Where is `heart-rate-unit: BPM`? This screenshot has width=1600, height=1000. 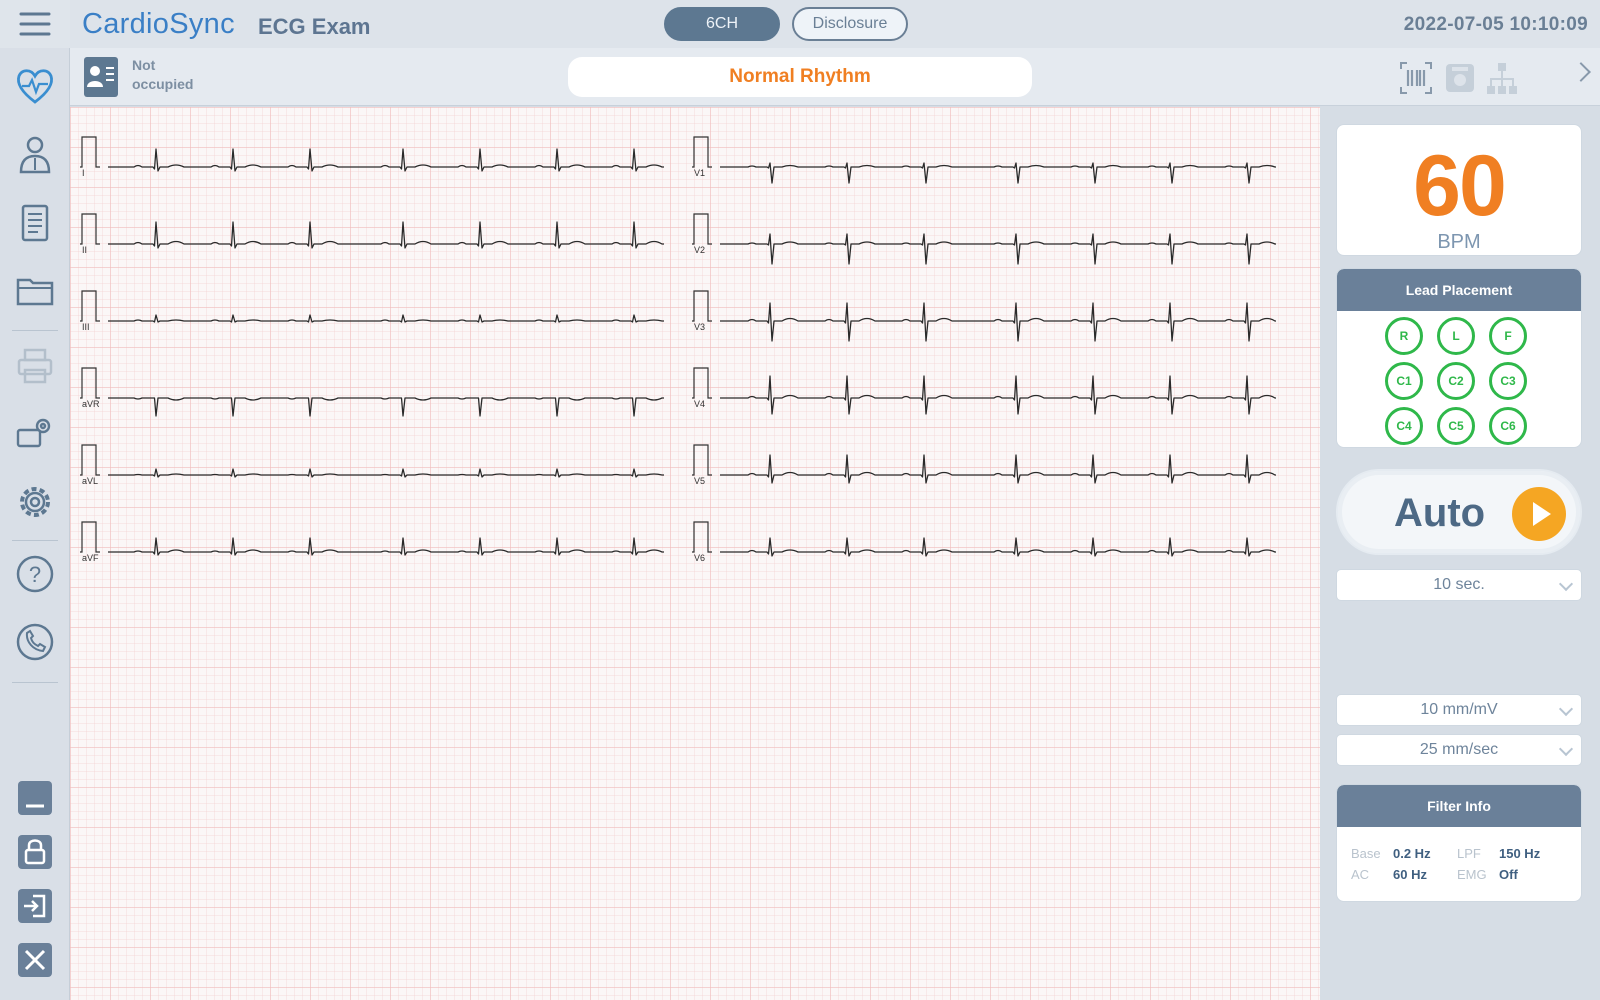
heart-rate-unit: BPM is located at coordinates (1459, 242).